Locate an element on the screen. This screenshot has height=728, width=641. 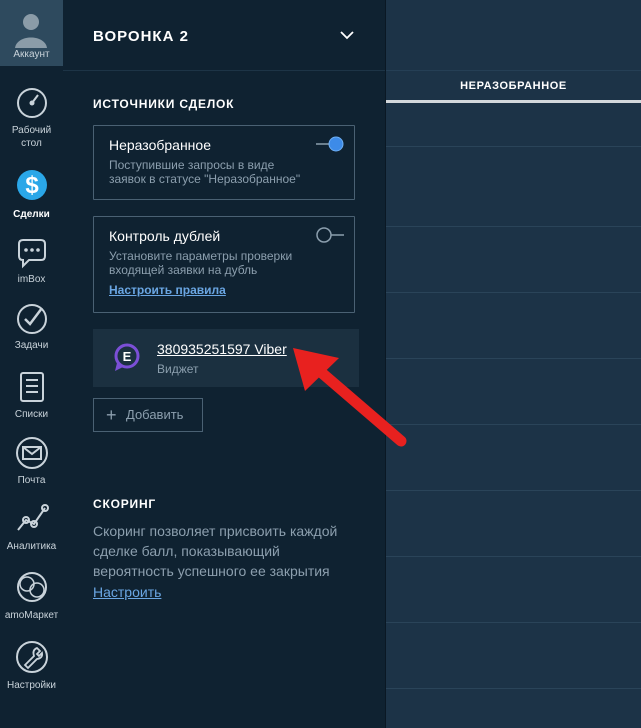
nav-label-mail: Почта is located at coordinates (31, 480).